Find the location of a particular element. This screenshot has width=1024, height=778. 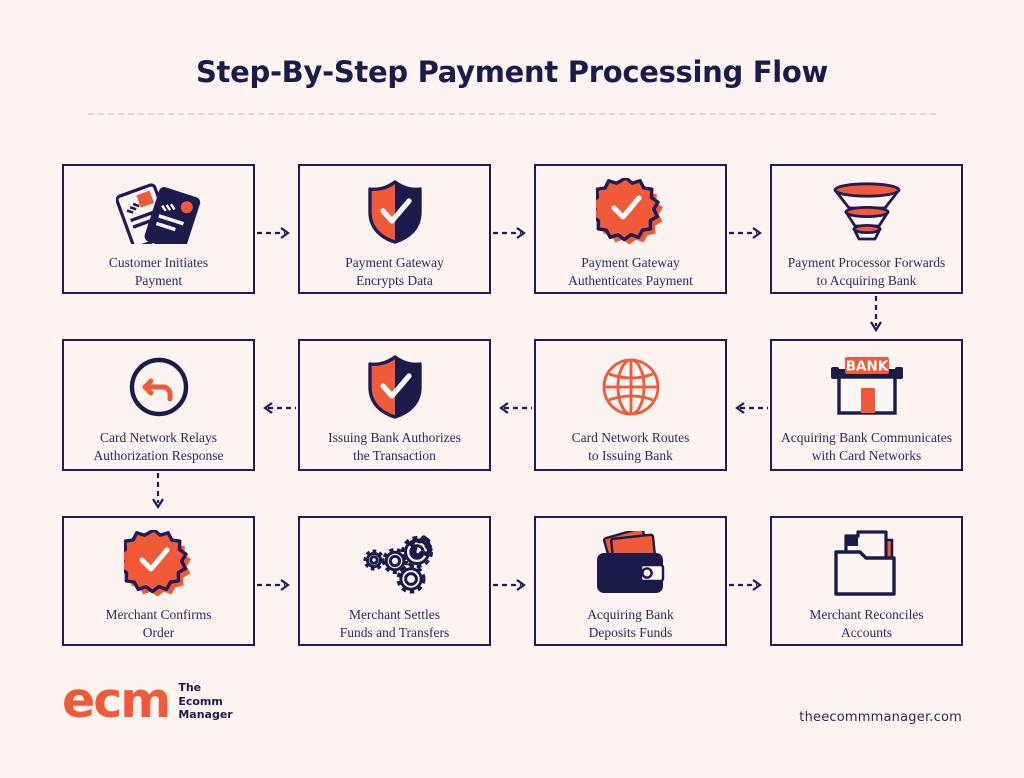

logo-wordmark: ecm is located at coordinates (116, 700).